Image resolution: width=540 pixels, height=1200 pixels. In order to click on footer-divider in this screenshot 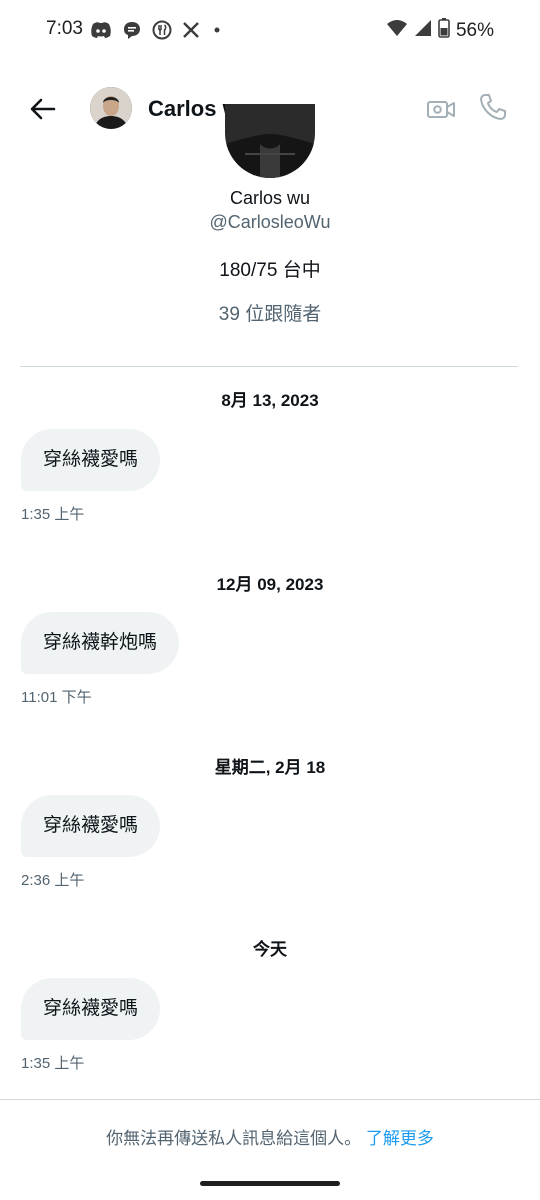, I will do `click(270, 1099)`.